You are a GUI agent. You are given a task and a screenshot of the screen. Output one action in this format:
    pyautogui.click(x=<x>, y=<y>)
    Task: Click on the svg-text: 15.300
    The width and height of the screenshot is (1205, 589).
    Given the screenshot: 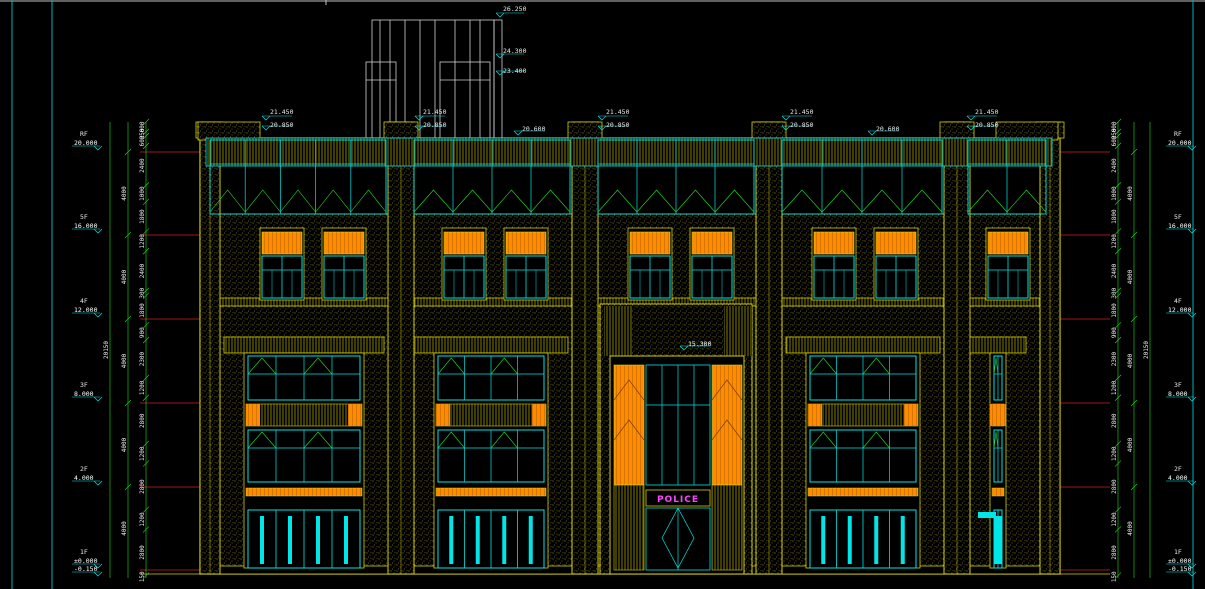 What is the action you would take?
    pyautogui.click(x=700, y=344)
    